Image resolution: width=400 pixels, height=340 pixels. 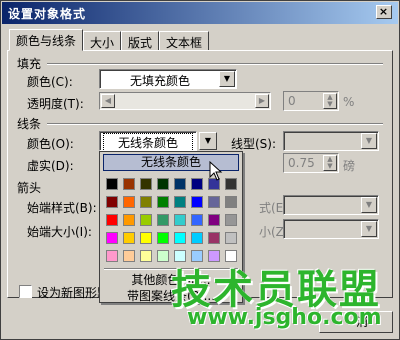 What do you see at coordinates (349, 102) in the screenshot?
I see `transparency-unit: %` at bounding box center [349, 102].